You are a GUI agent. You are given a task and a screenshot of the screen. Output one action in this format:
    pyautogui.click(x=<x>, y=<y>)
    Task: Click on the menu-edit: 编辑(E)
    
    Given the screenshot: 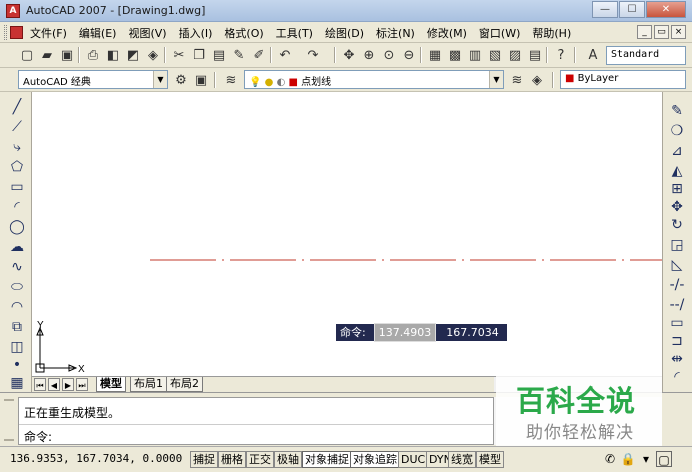 What is the action you would take?
    pyautogui.click(x=98, y=33)
    